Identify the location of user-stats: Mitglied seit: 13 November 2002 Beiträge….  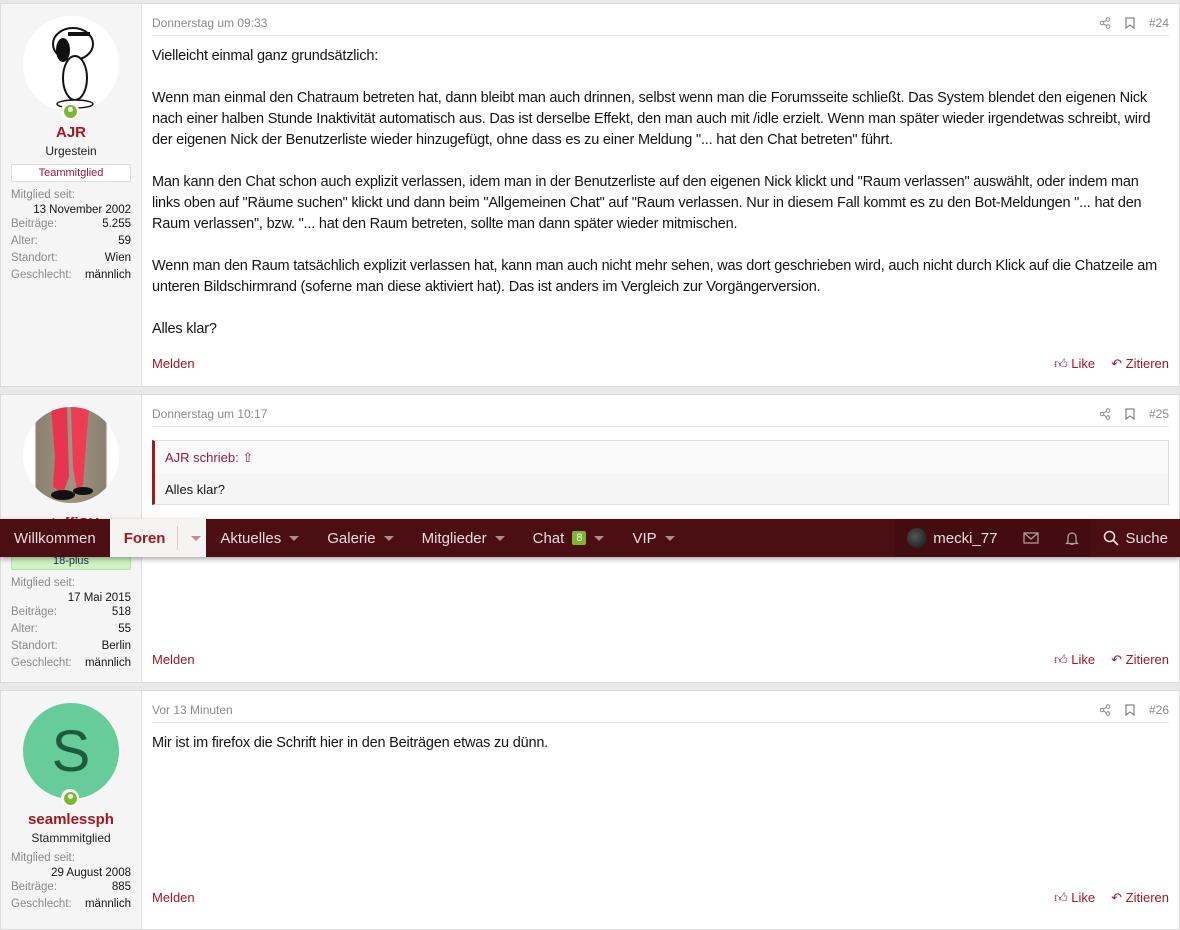
(71, 235).